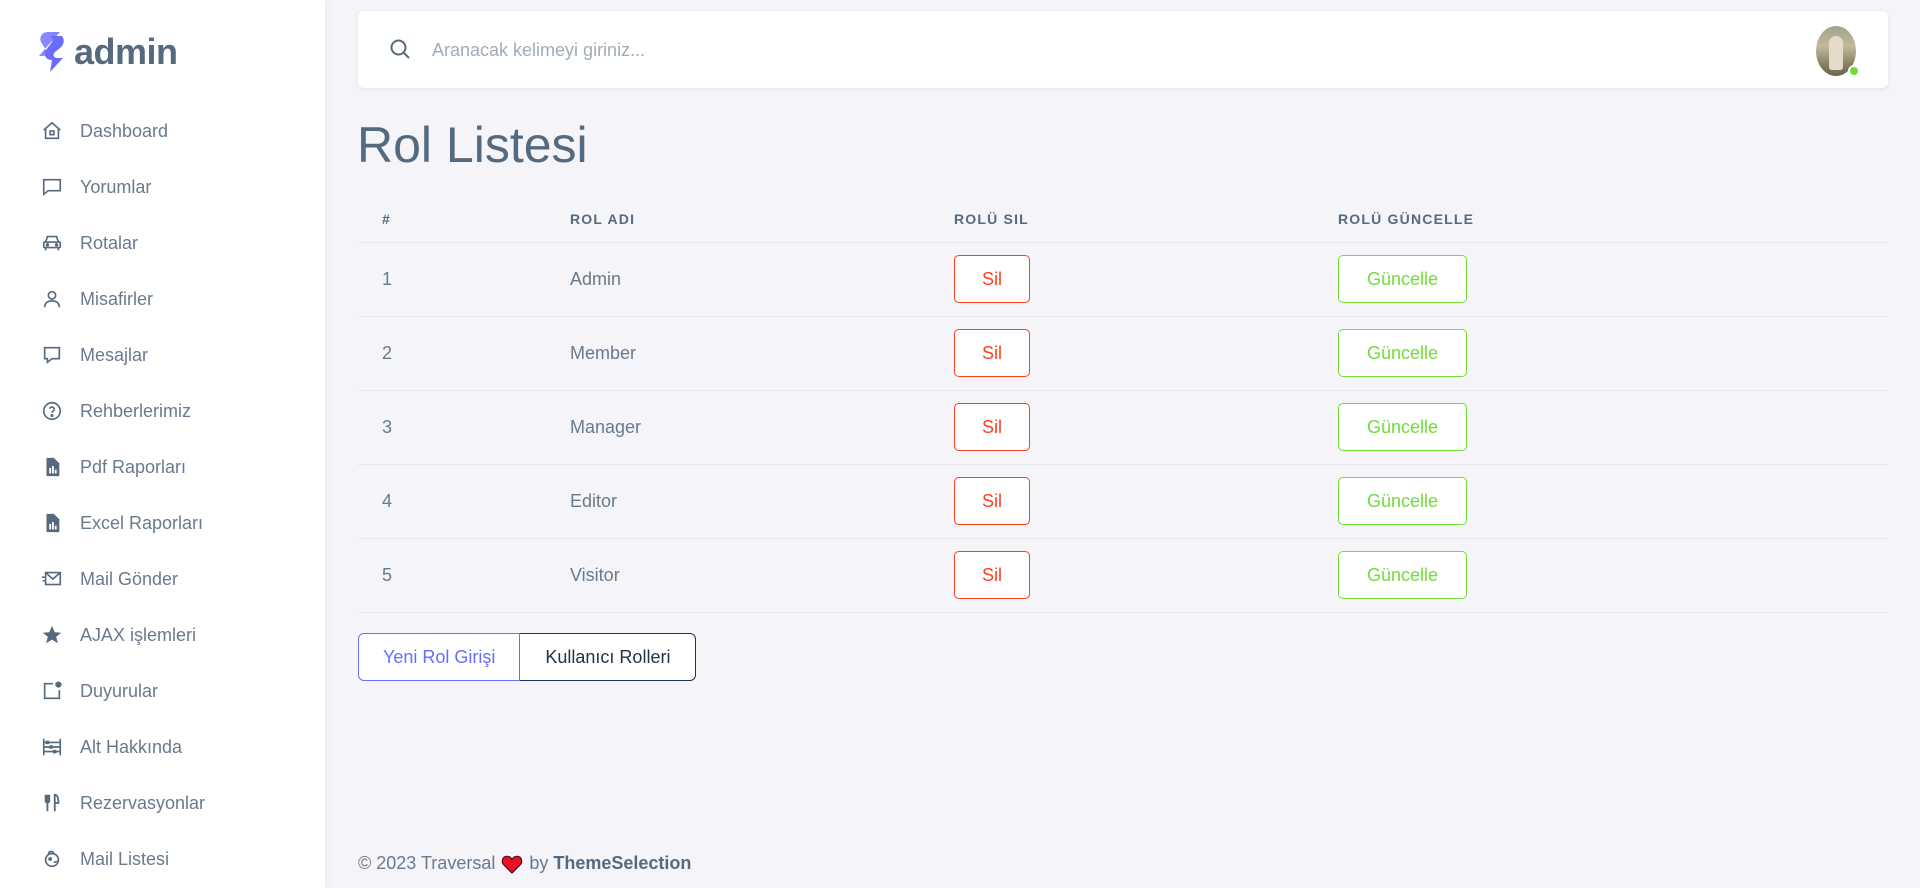 Image resolution: width=1920 pixels, height=888 pixels. What do you see at coordinates (464, 353) in the screenshot?
I see `role-id: 2` at bounding box center [464, 353].